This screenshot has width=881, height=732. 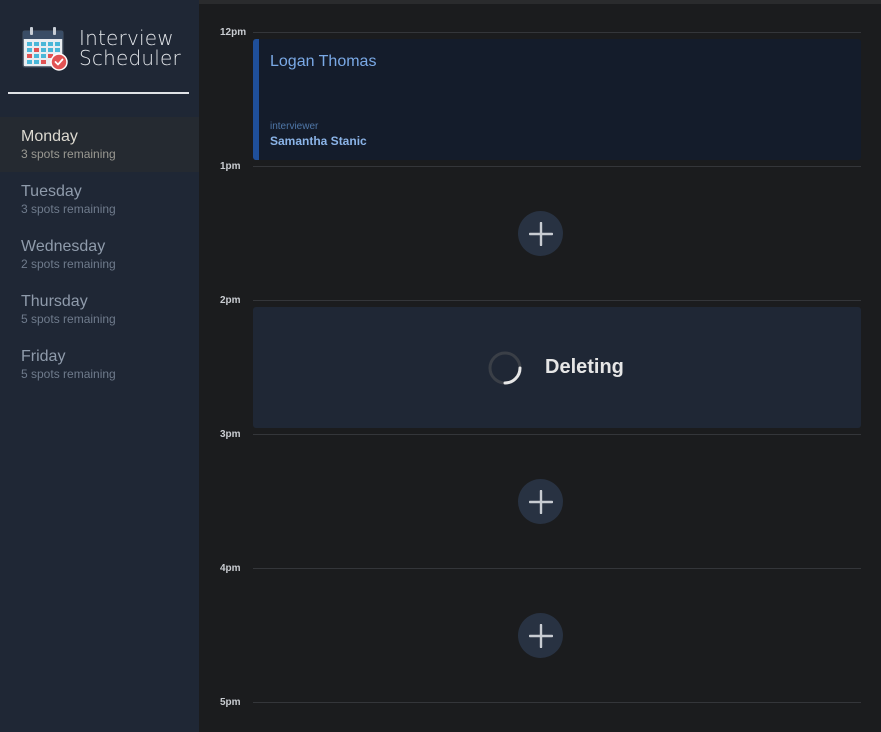 I want to click on status-message: Deleting, so click(x=584, y=367).